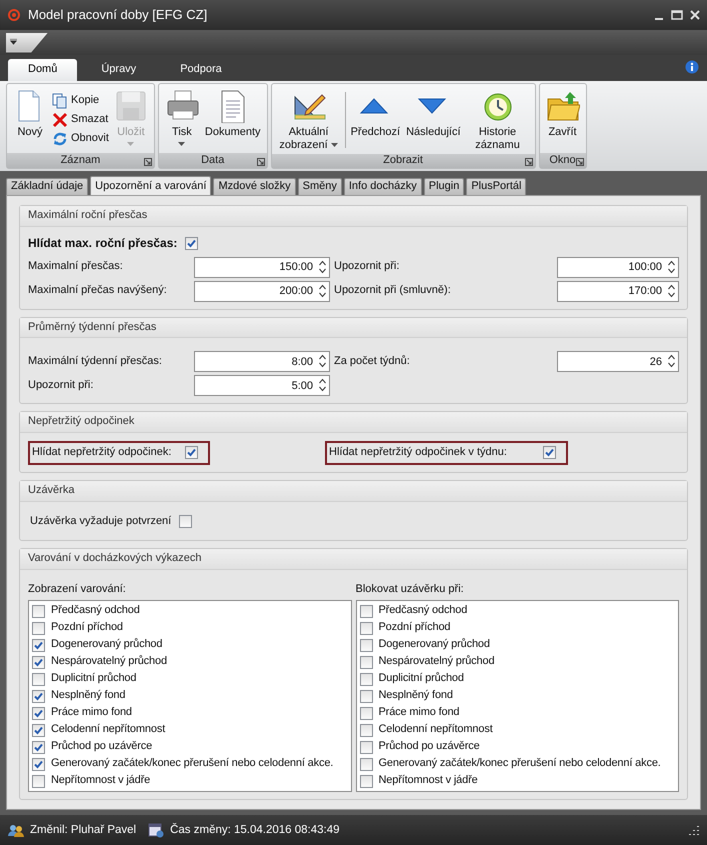 The height and width of the screenshot is (845, 707). Describe the element at coordinates (182, 119) in the screenshot. I see `ribbon-button: Tisk` at that location.